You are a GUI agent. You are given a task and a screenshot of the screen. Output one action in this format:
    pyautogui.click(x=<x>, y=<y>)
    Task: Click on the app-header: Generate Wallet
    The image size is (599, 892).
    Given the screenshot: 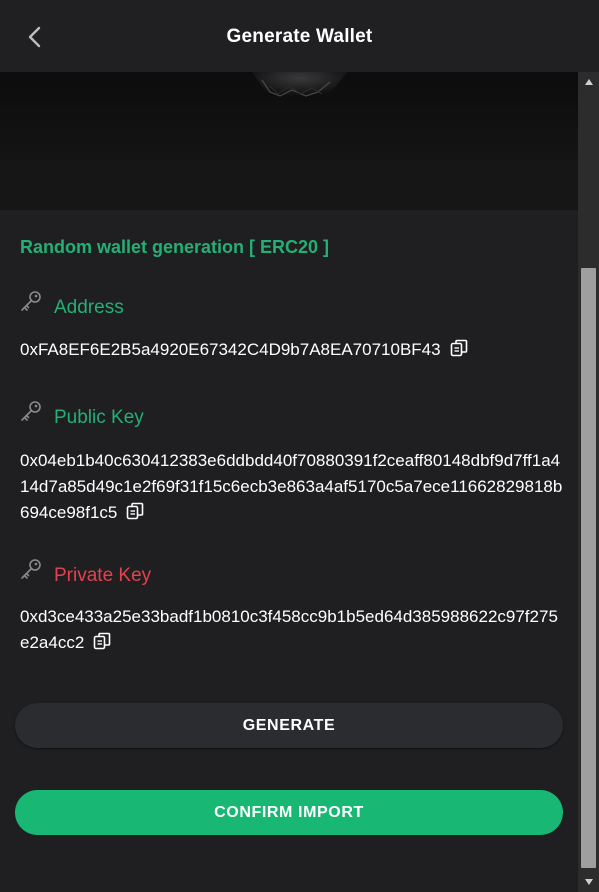 What is the action you would take?
    pyautogui.click(x=299, y=36)
    